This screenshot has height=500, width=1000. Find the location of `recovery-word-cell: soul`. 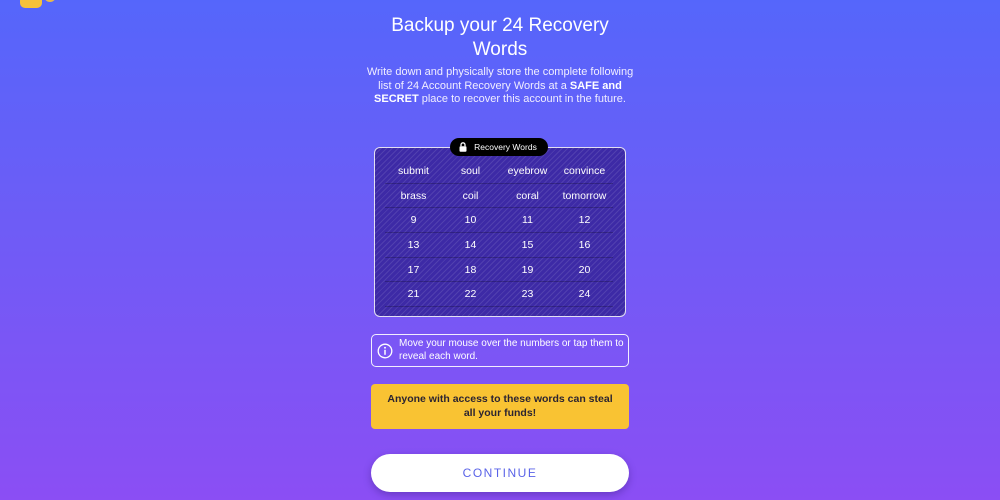

recovery-word-cell: soul is located at coordinates (470, 171).